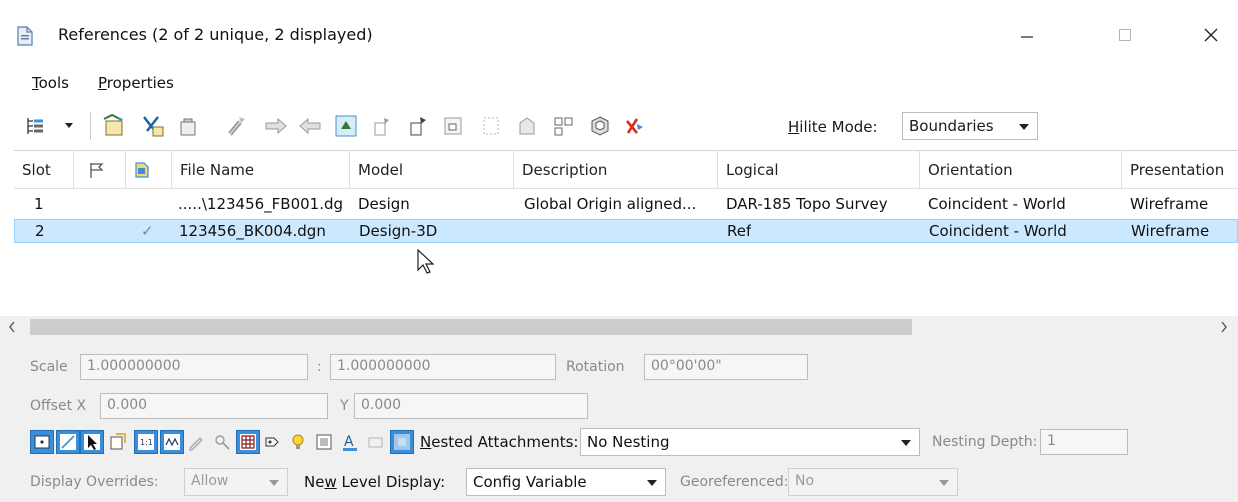 The height and width of the screenshot is (502, 1238). I want to click on maximize-icon, so click(1125, 35).